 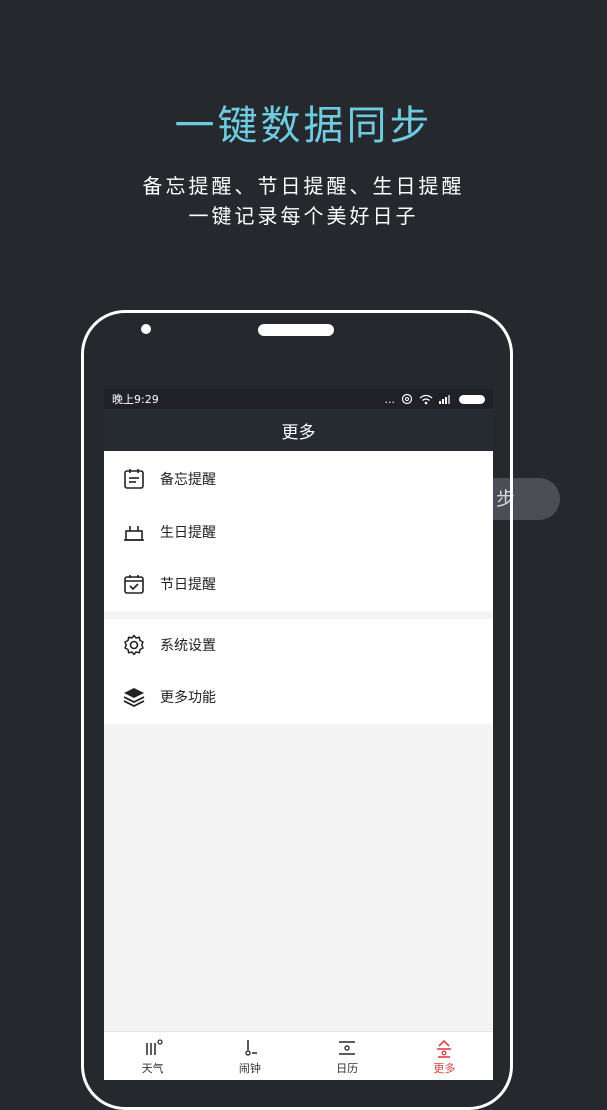 I want to click on menu-item-label: 生日提醒, so click(x=188, y=532).